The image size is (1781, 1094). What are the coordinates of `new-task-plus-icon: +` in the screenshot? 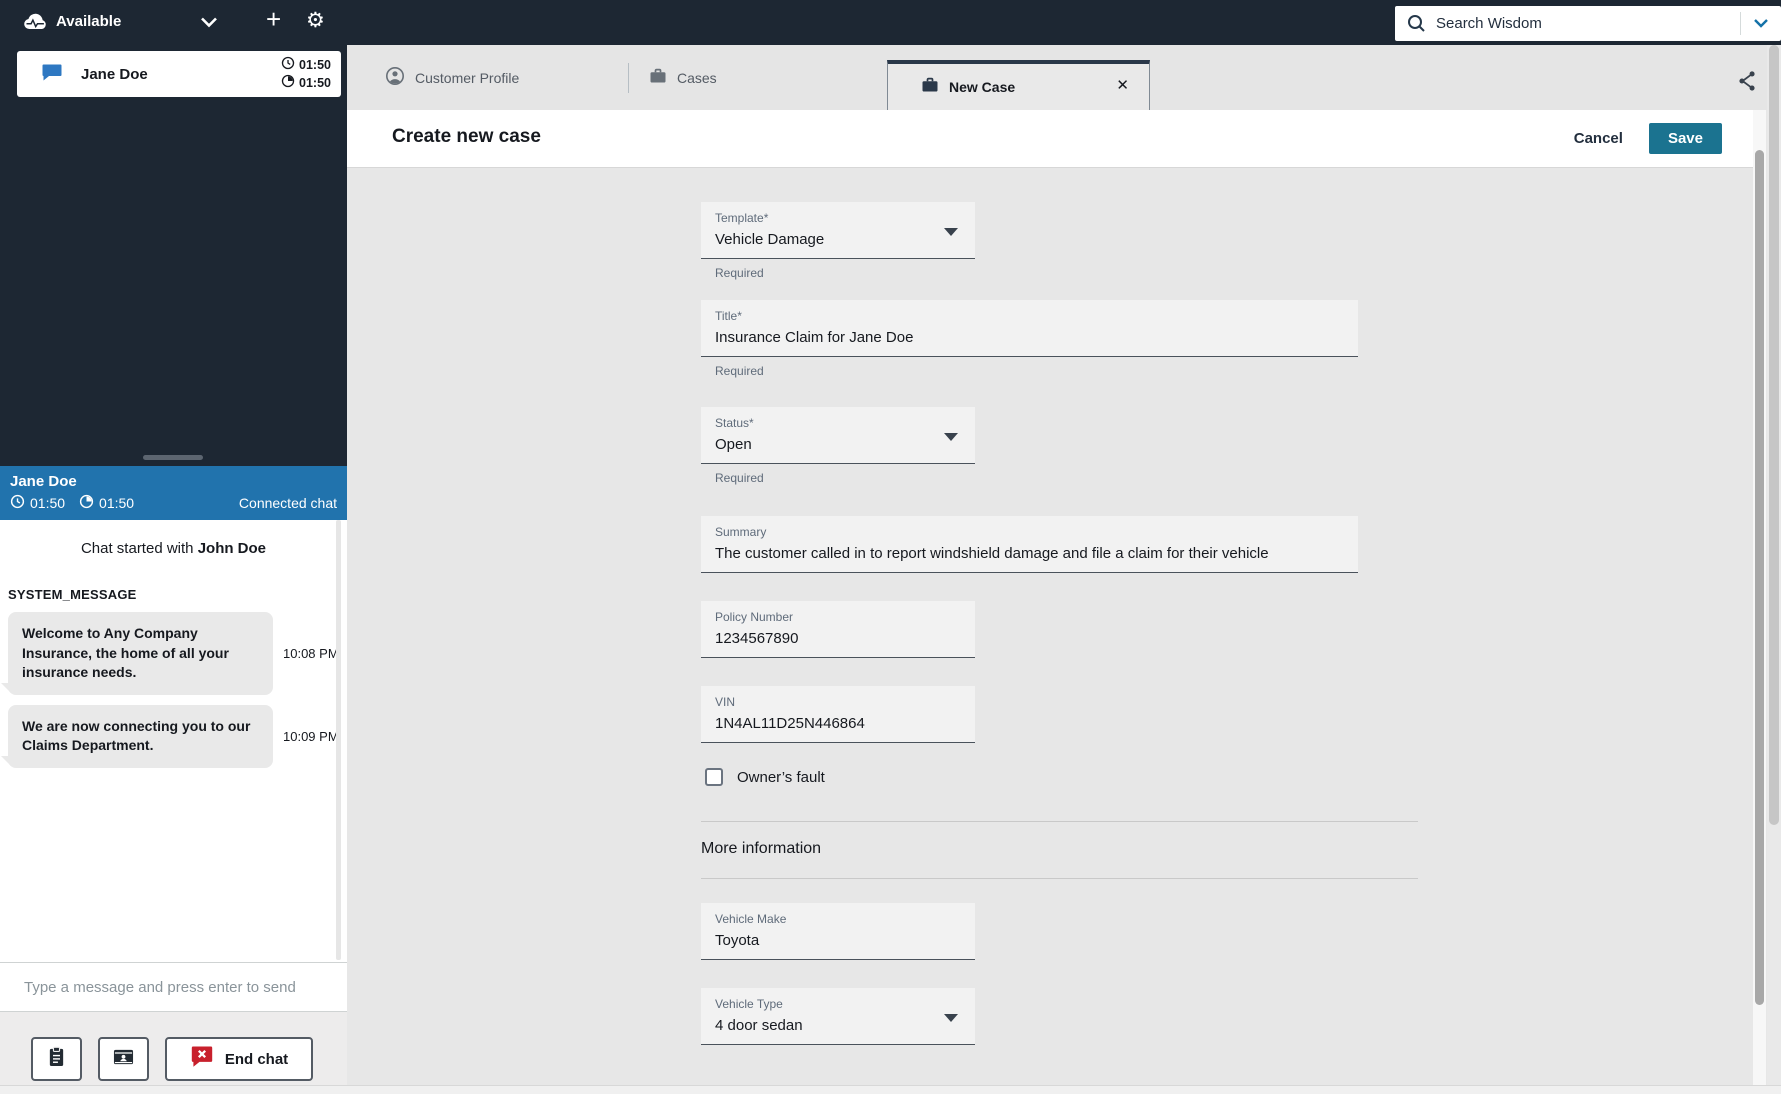 It's located at (273, 19).